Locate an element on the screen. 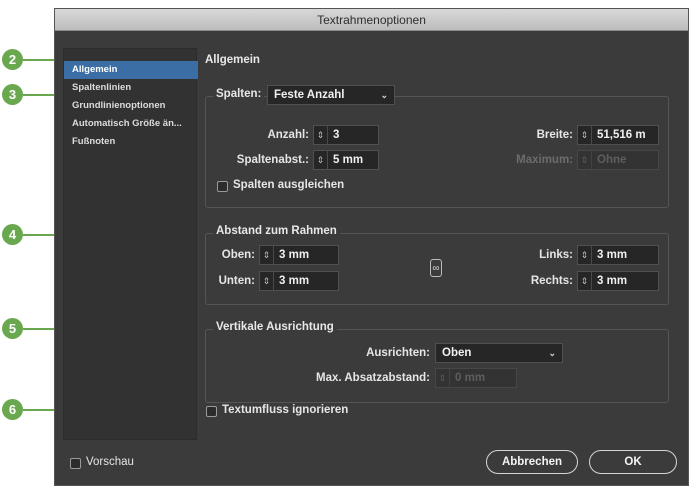 Image resolution: width=691 pixels, height=487 pixels. title-bar: Textrahmenoptionen is located at coordinates (371, 20).